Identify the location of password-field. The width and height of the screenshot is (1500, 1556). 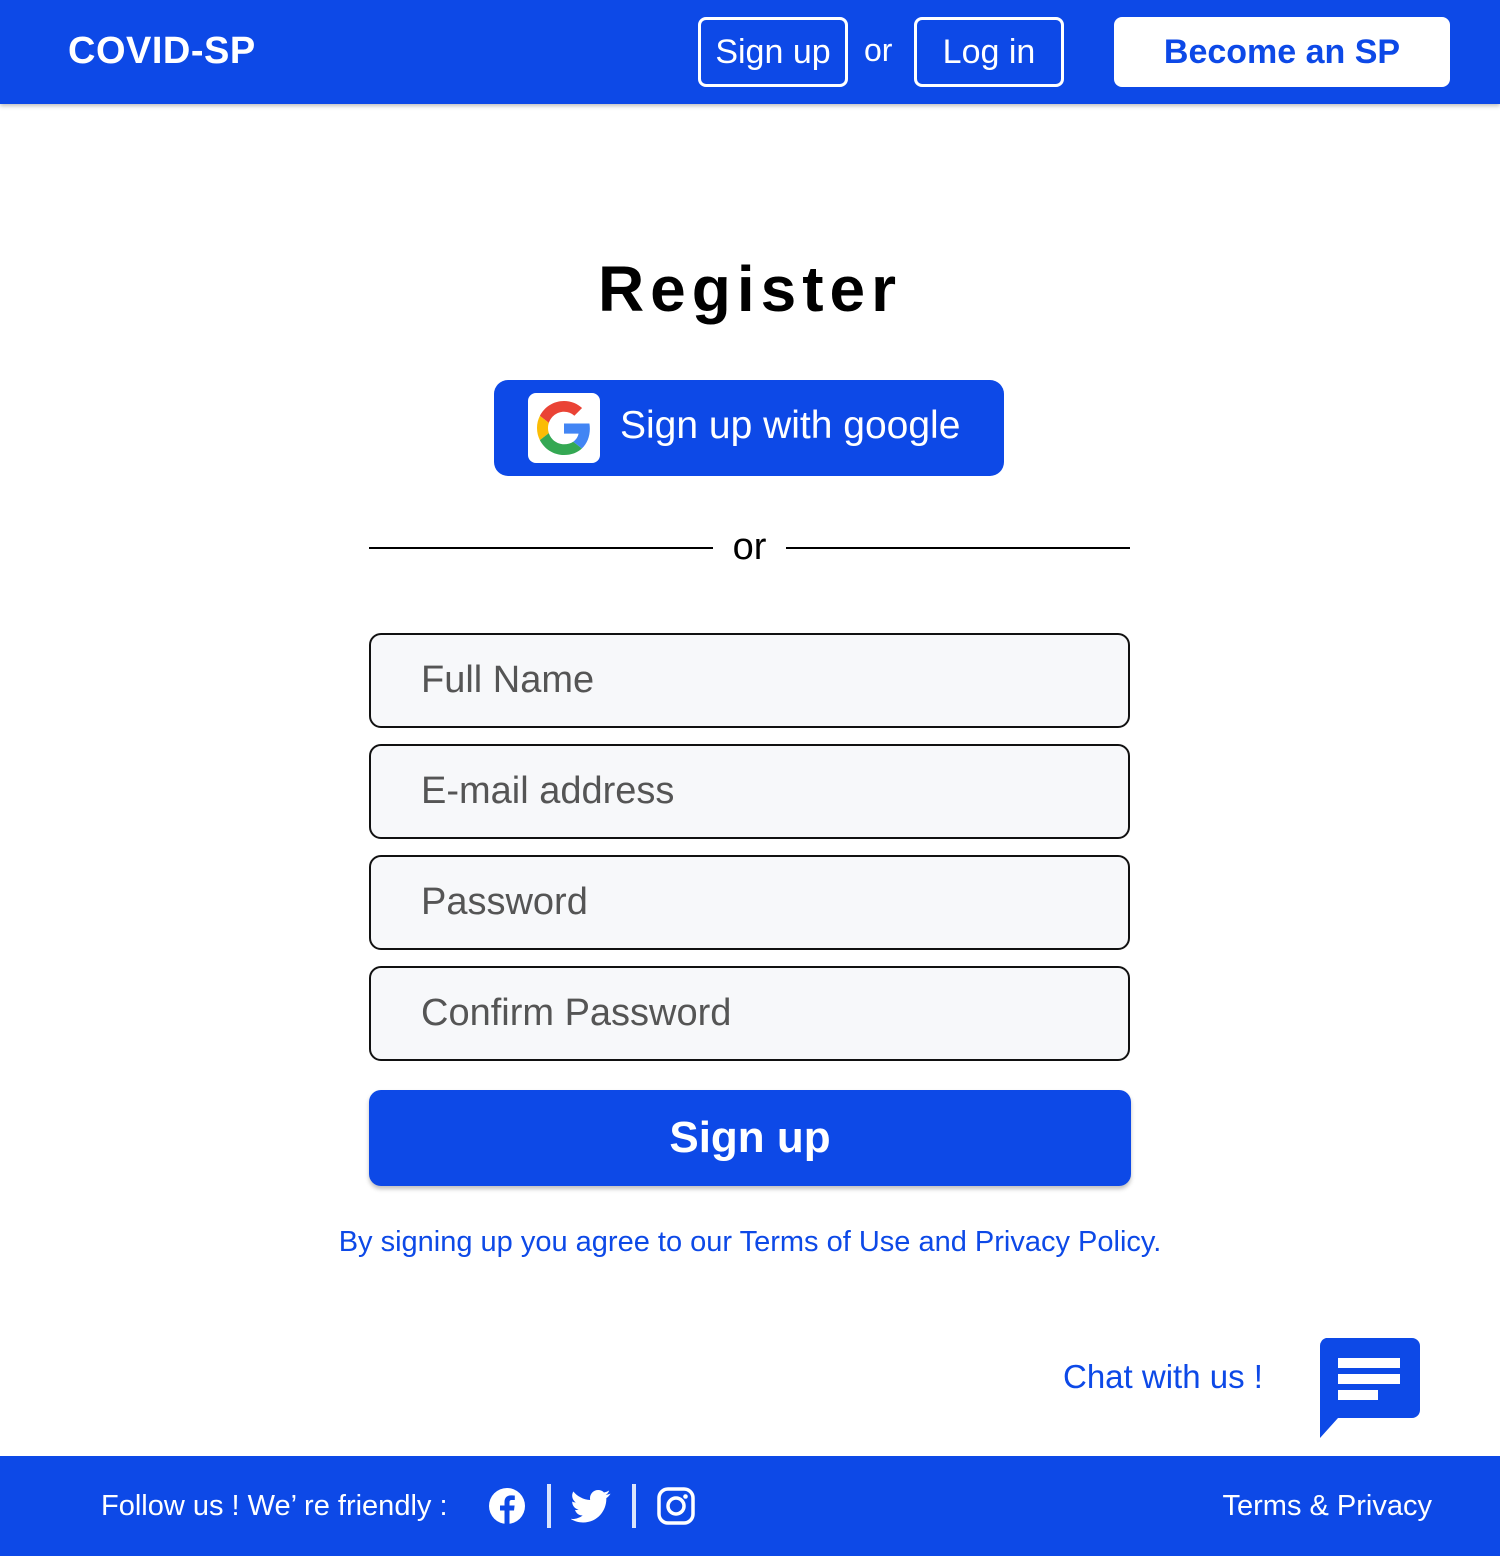
(749, 902).